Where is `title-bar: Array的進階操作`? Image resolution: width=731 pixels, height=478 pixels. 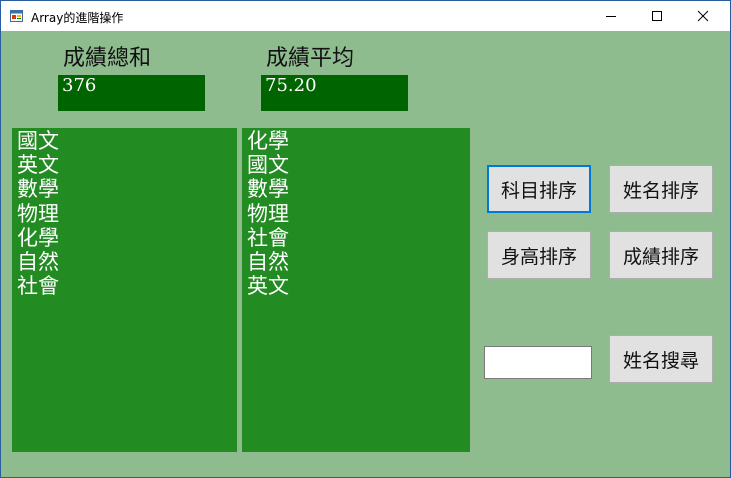
title-bar: Array的進階操作 is located at coordinates (365, 16).